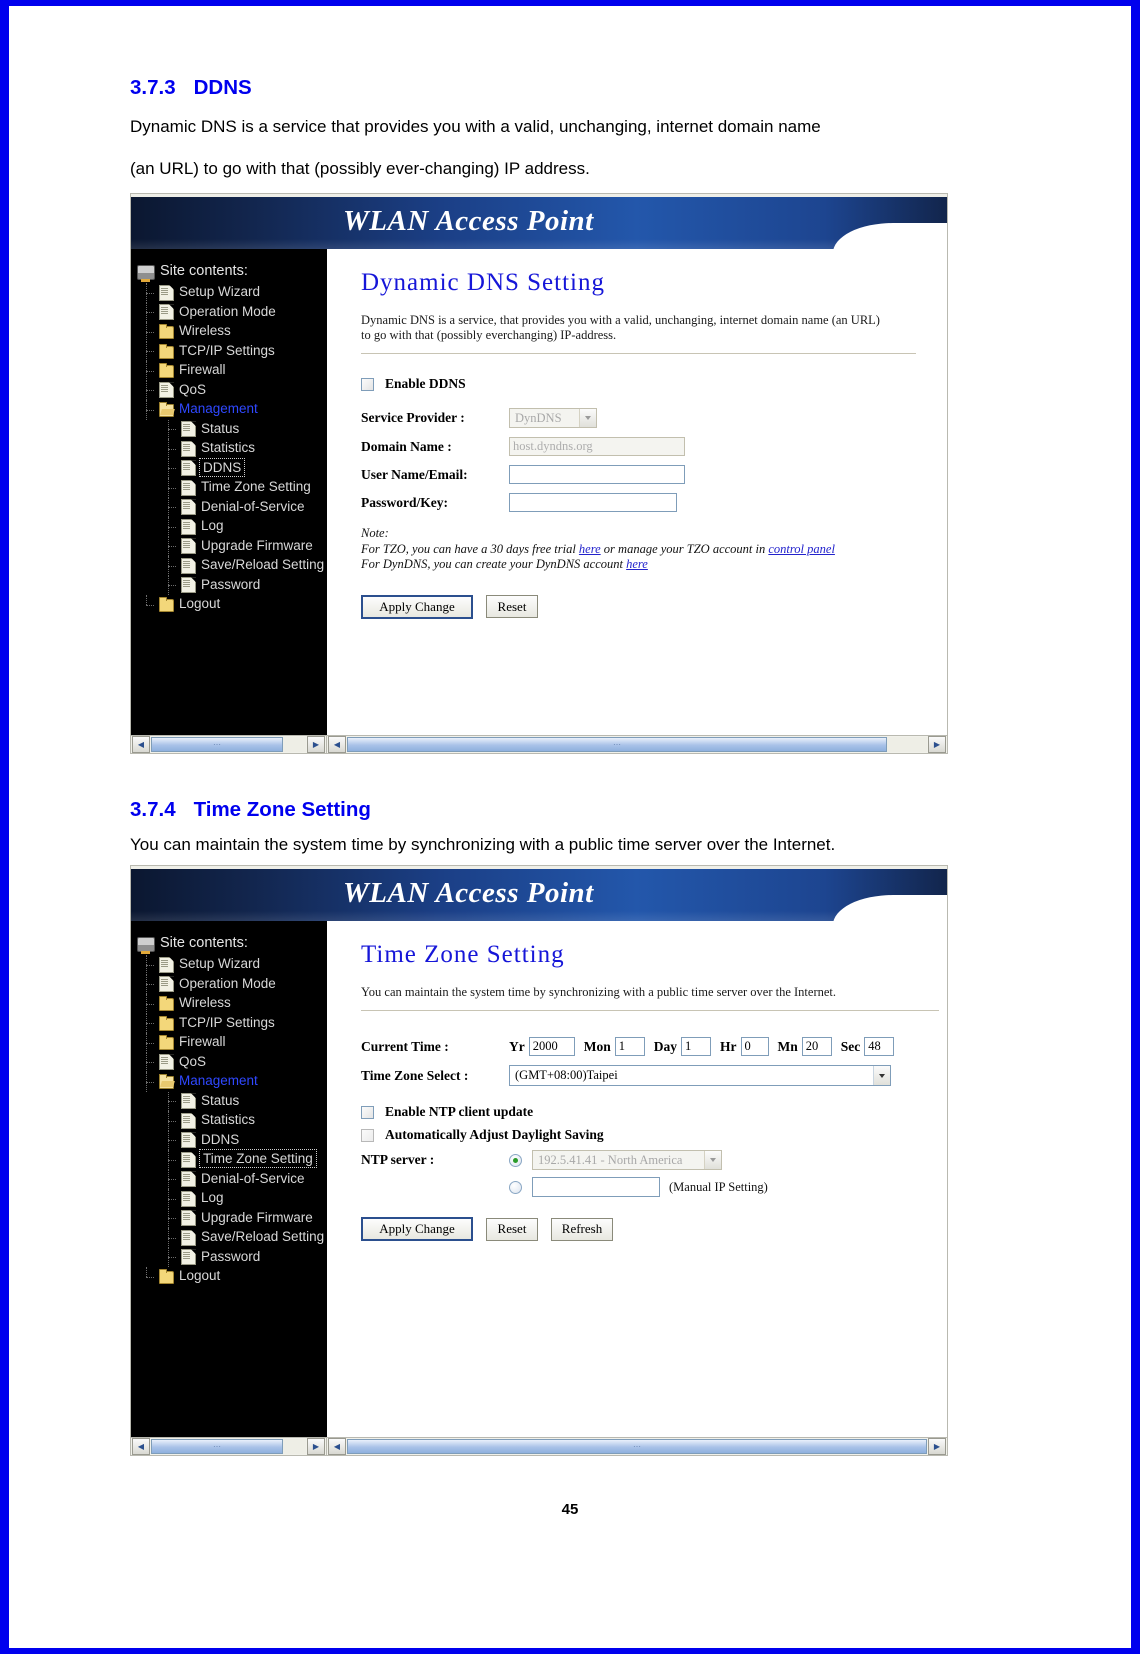  I want to click on sidebar-item-label: Upgrade Firmware, so click(257, 545).